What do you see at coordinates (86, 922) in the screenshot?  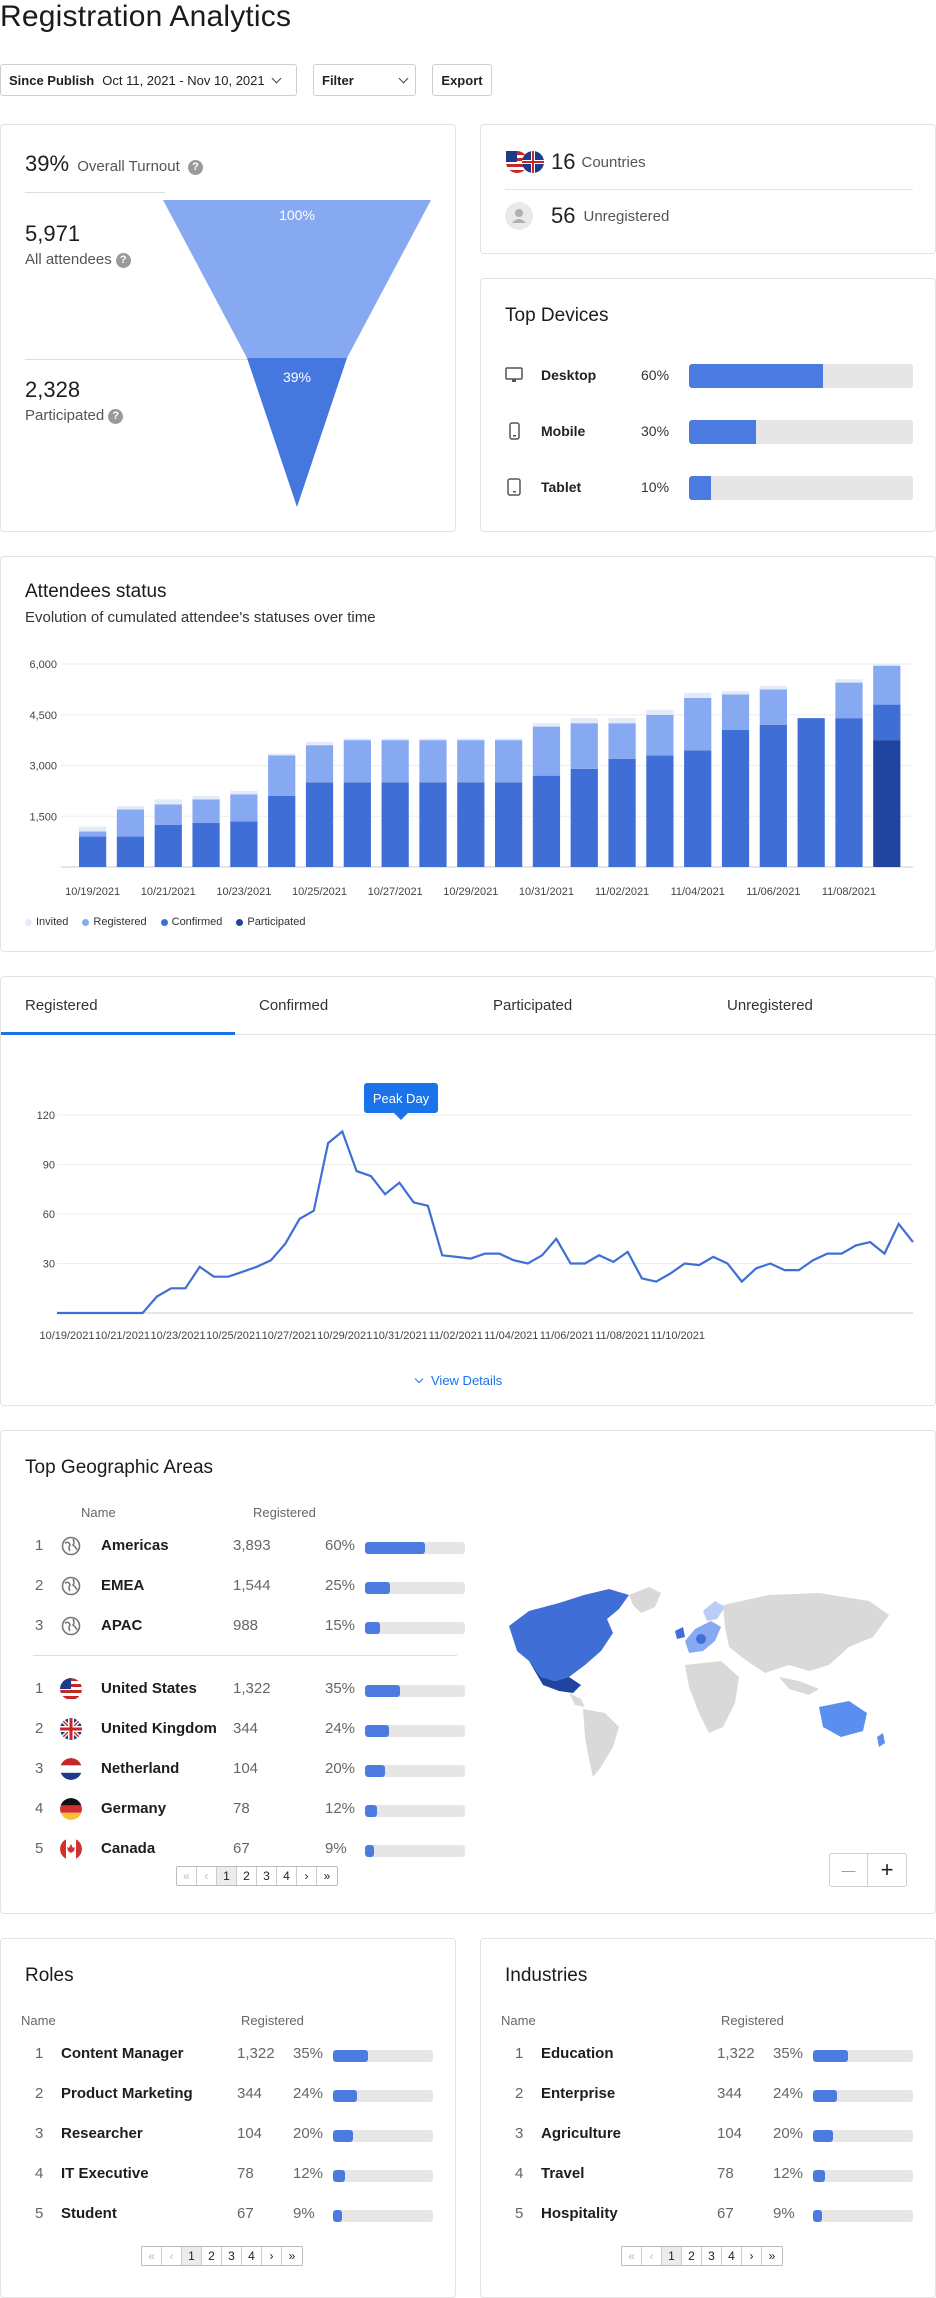 I see `legend-swatch` at bounding box center [86, 922].